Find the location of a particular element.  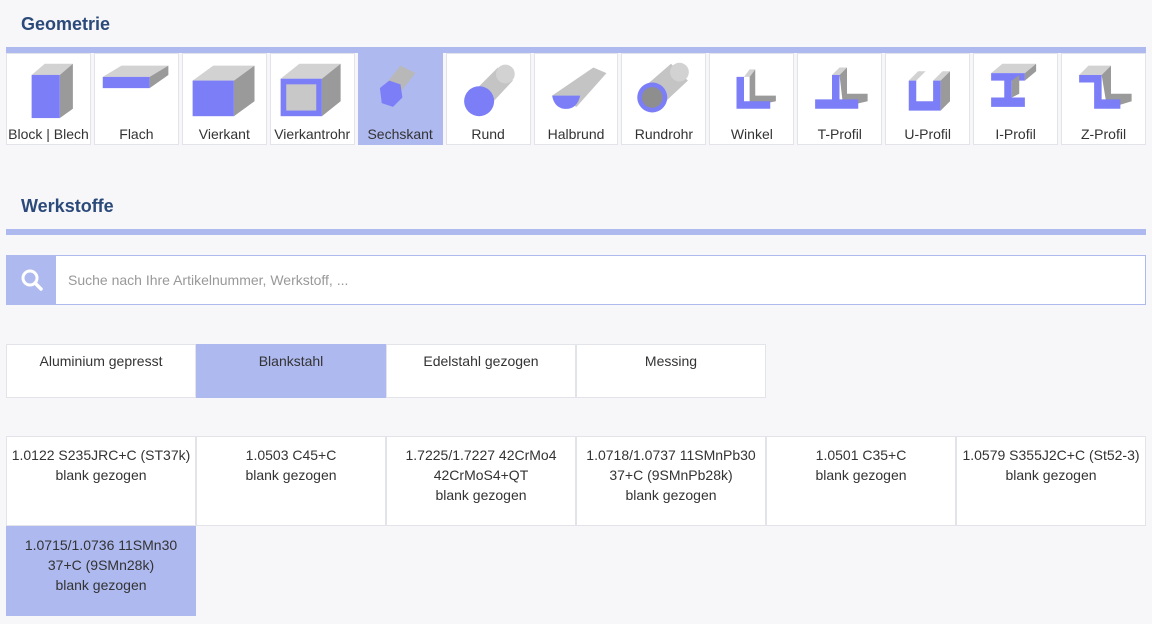

geometry-tile: Block | Blech is located at coordinates (48, 99).